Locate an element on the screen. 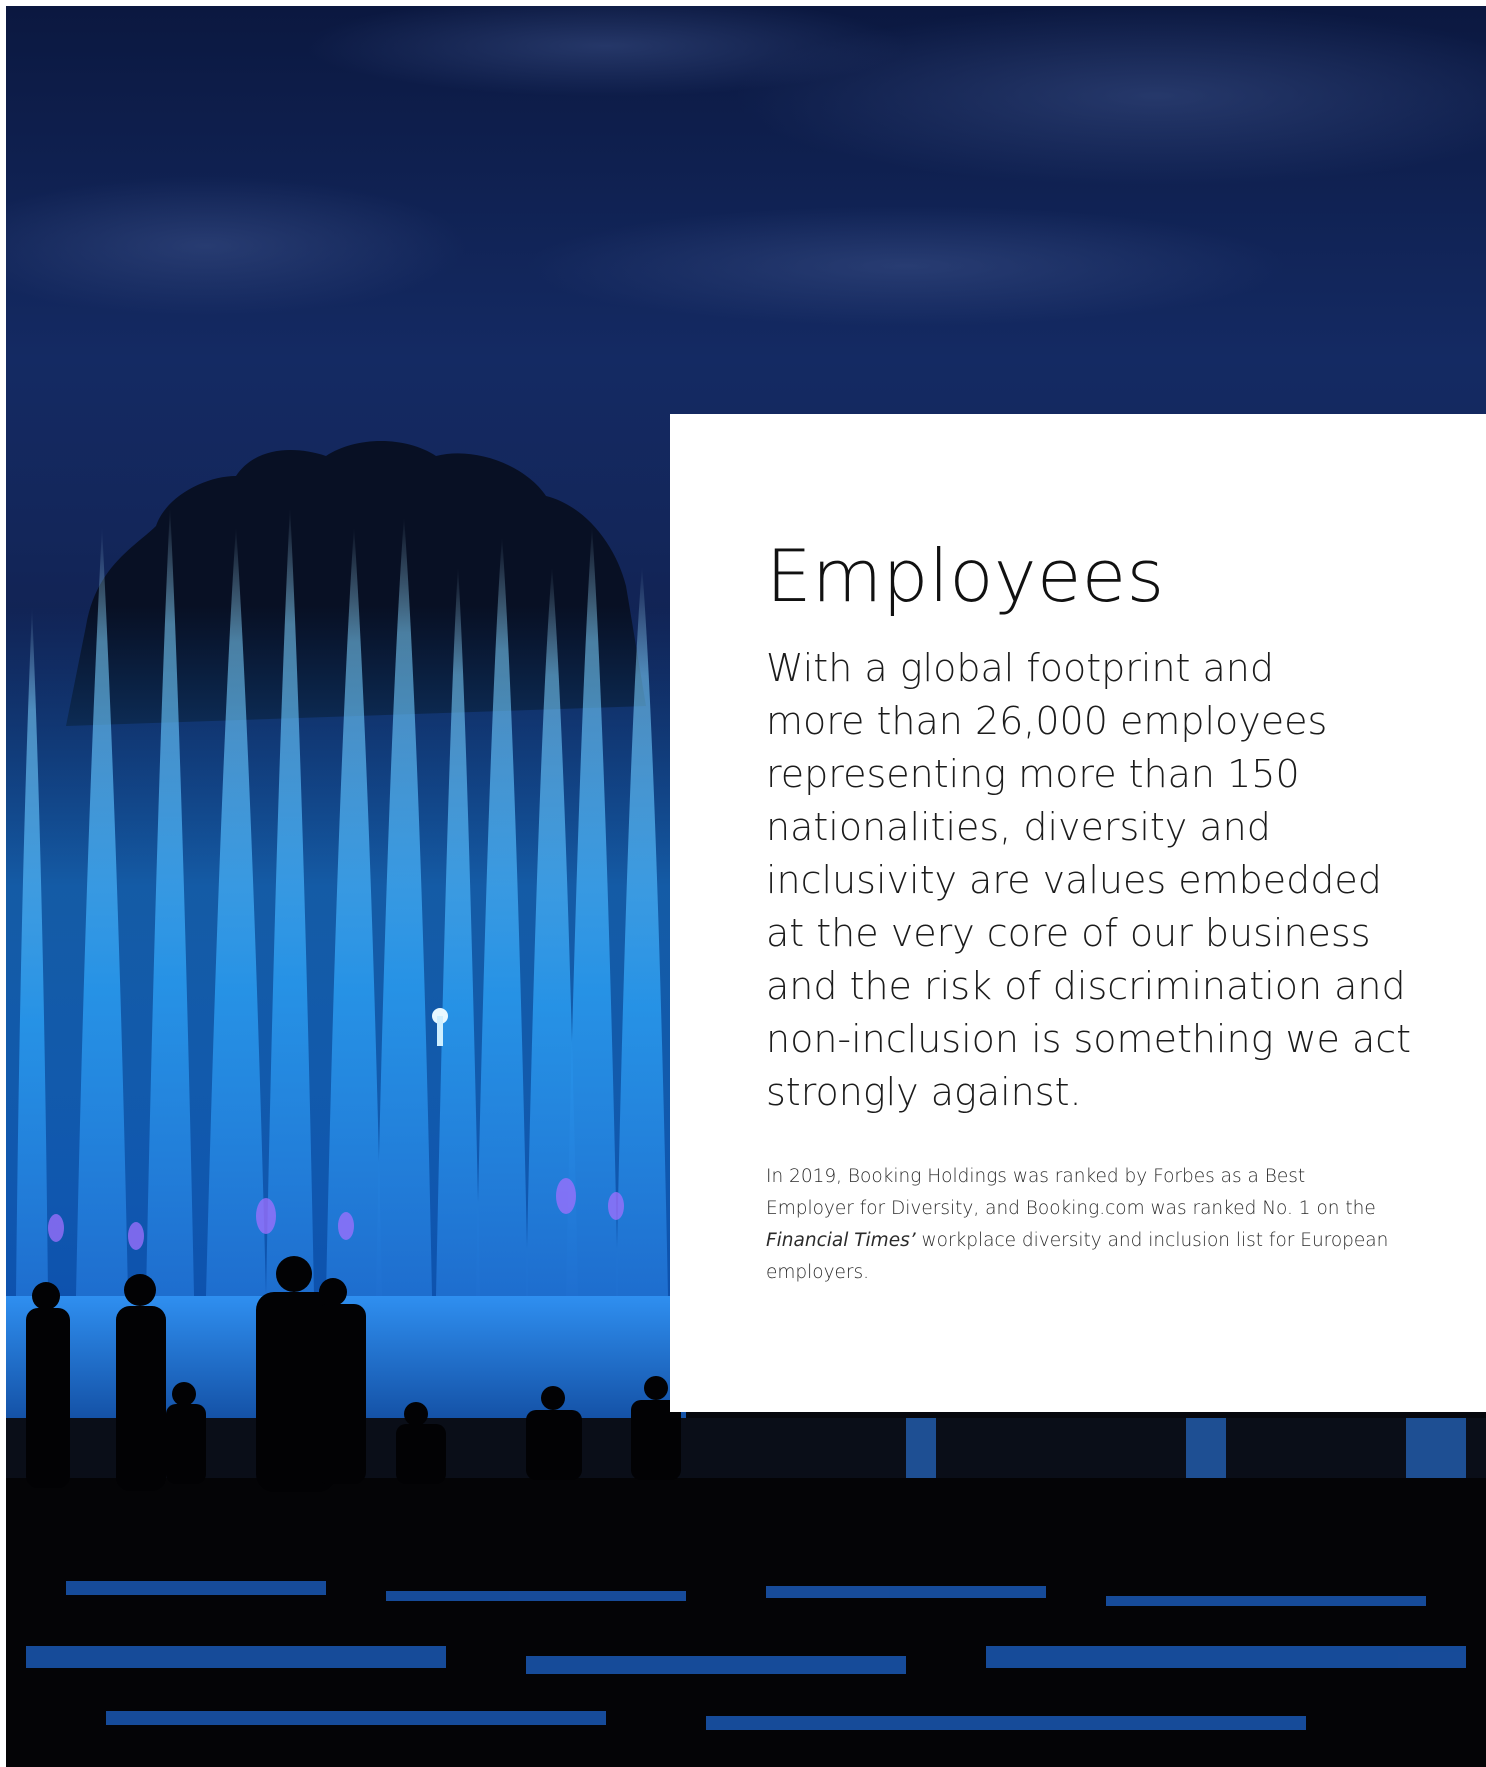 Image resolution: width=1486 pixels, height=1767 pixels. lead-line: With a global footprint and is located at coordinates (1020, 668).